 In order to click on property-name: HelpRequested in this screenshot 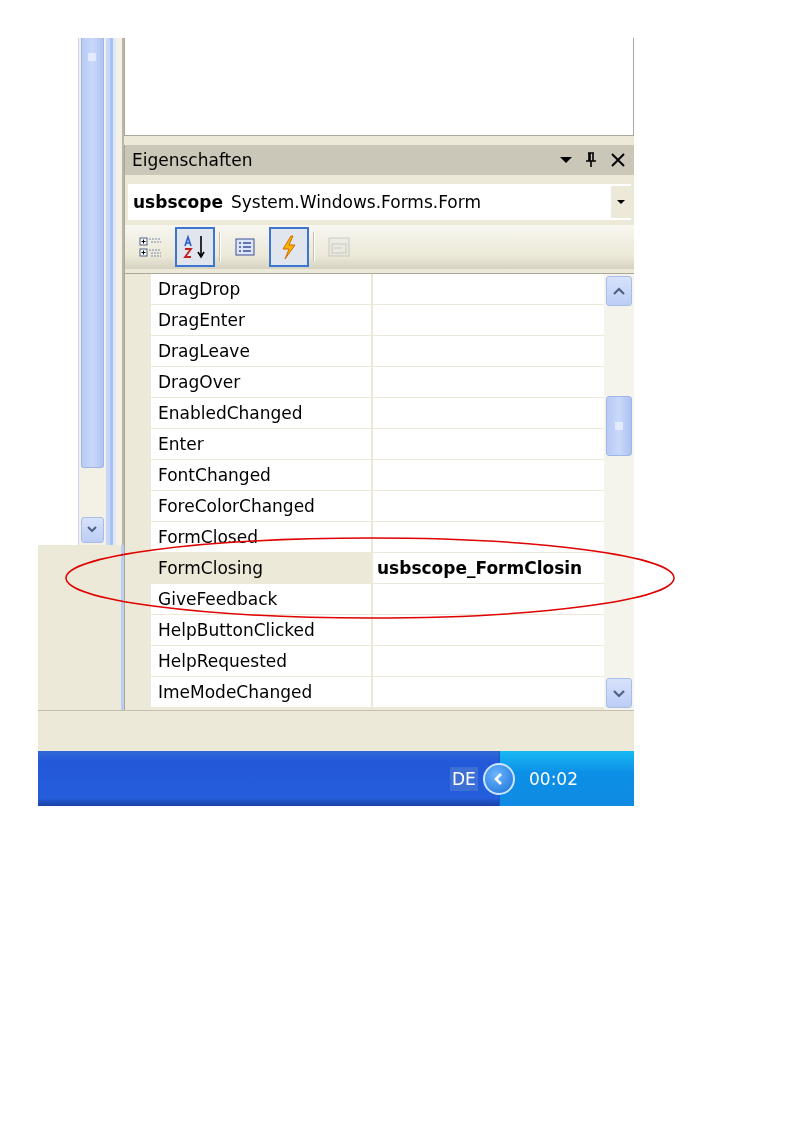, I will do `click(262, 661)`.